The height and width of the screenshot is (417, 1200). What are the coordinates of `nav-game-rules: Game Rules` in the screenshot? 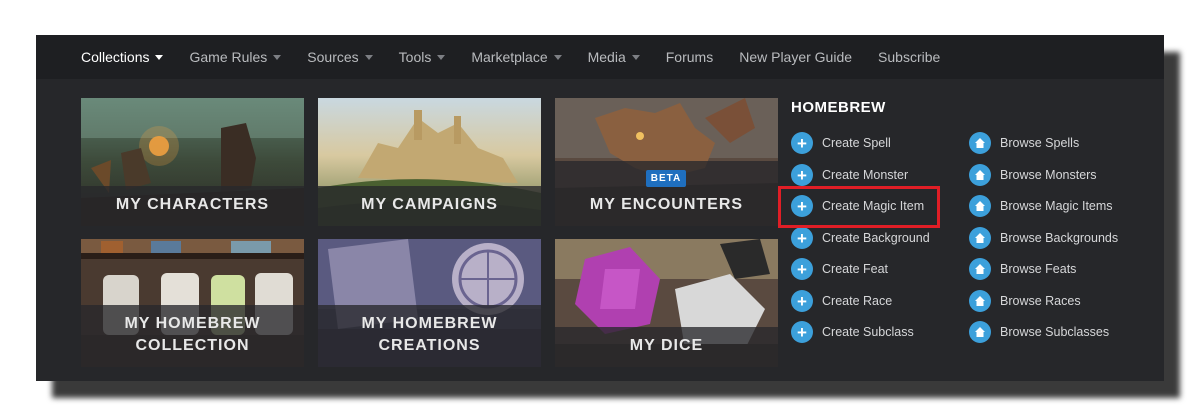 It's located at (235, 57).